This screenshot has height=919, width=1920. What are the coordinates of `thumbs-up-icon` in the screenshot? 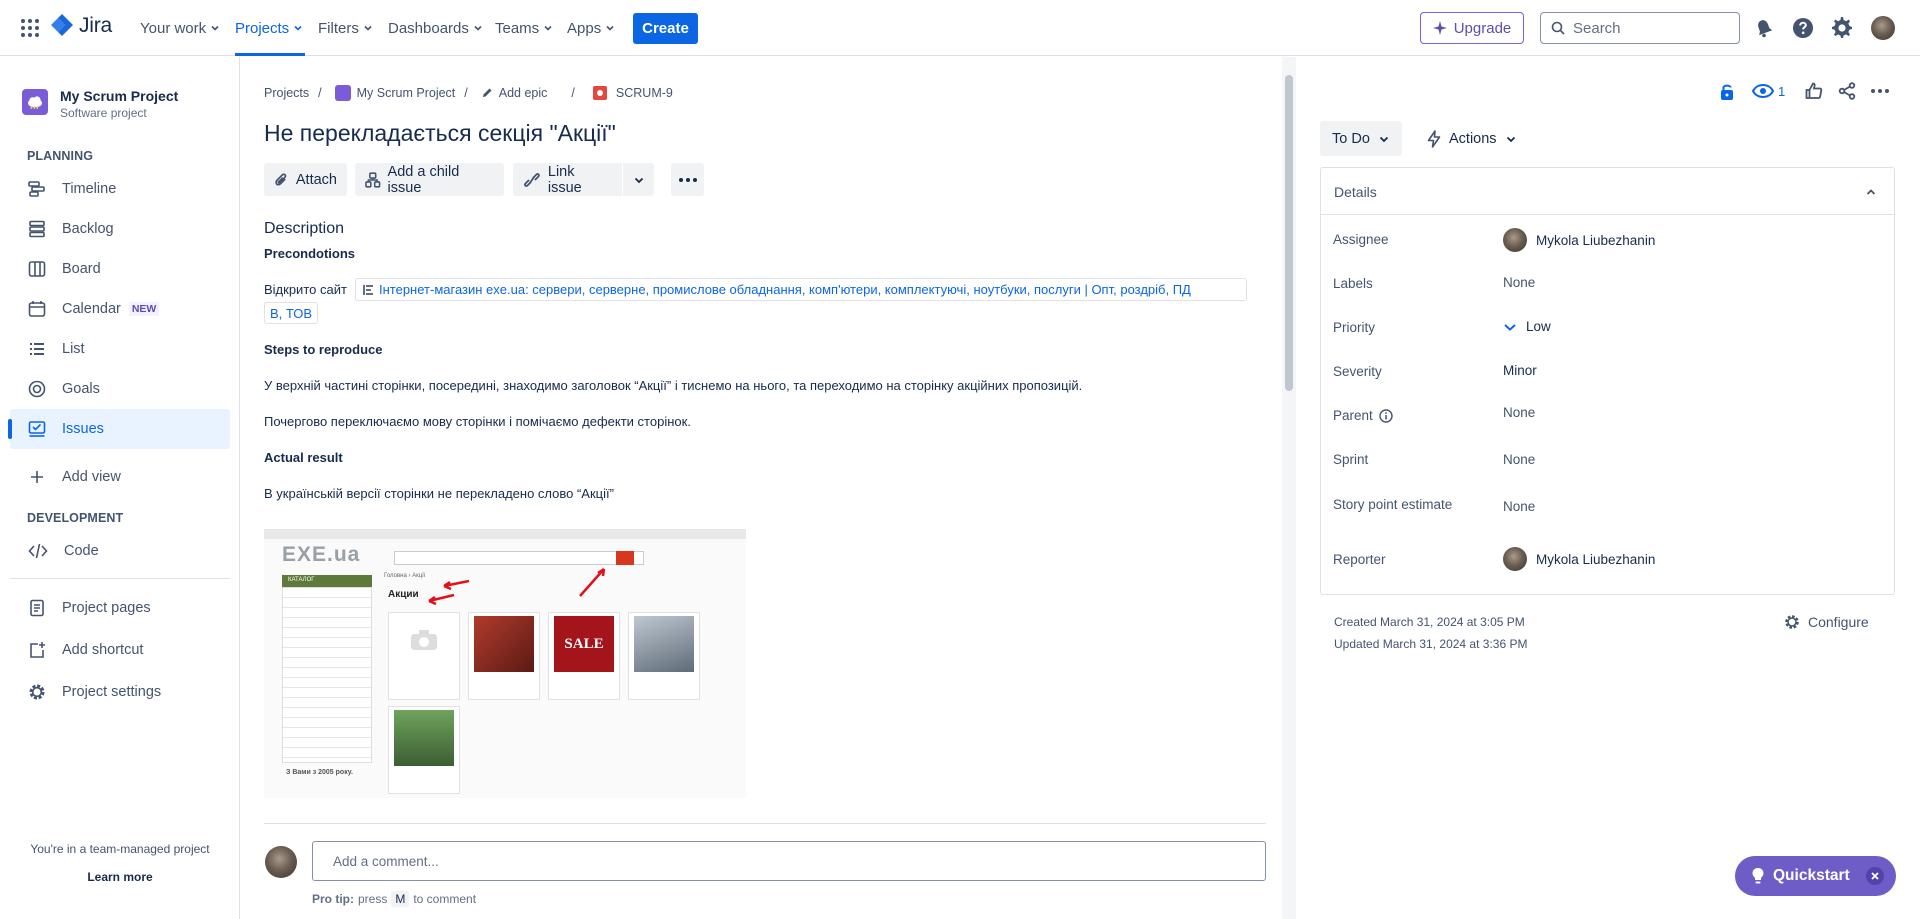 It's located at (1814, 91).